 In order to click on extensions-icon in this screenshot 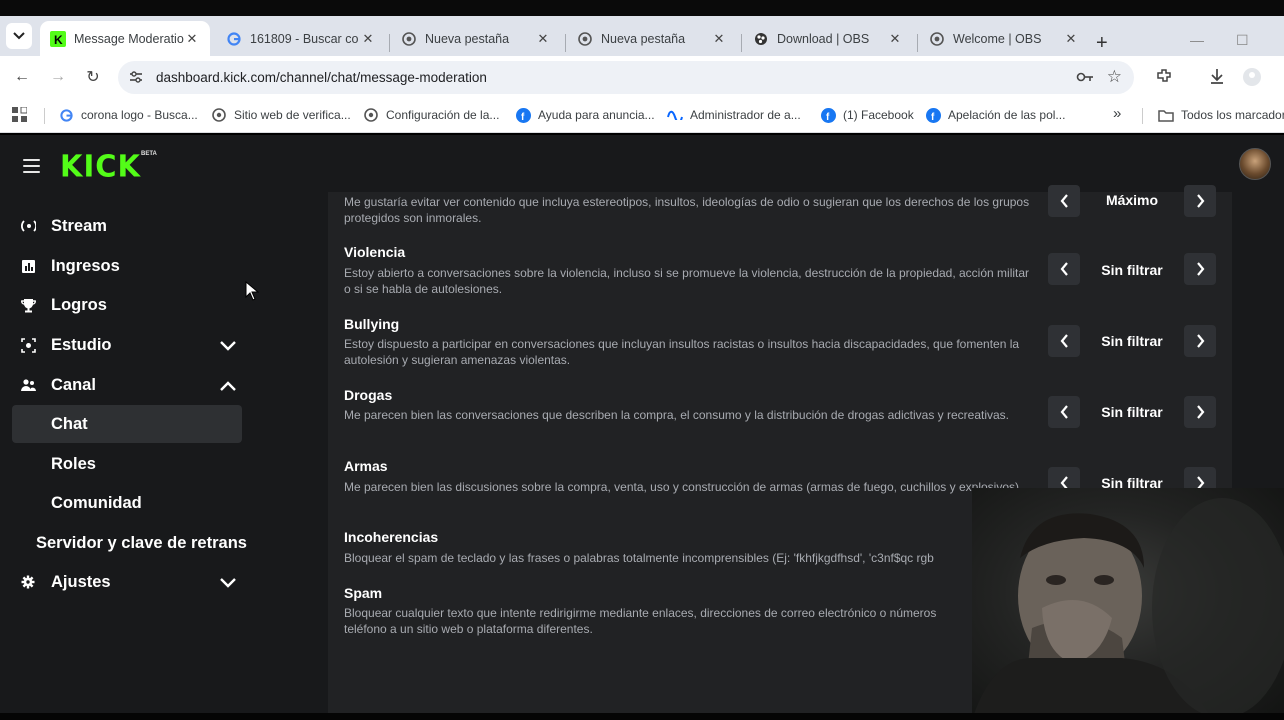, I will do `click(1164, 78)`.